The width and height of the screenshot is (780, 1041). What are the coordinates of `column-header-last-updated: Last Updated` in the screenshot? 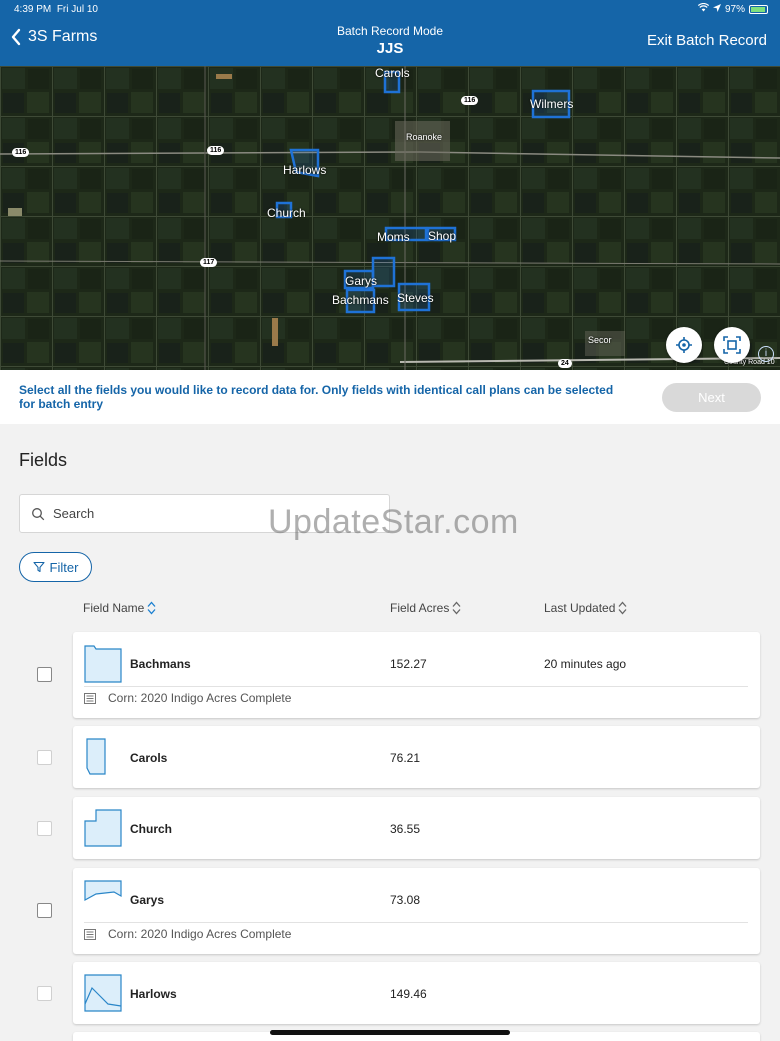 It's located at (585, 608).